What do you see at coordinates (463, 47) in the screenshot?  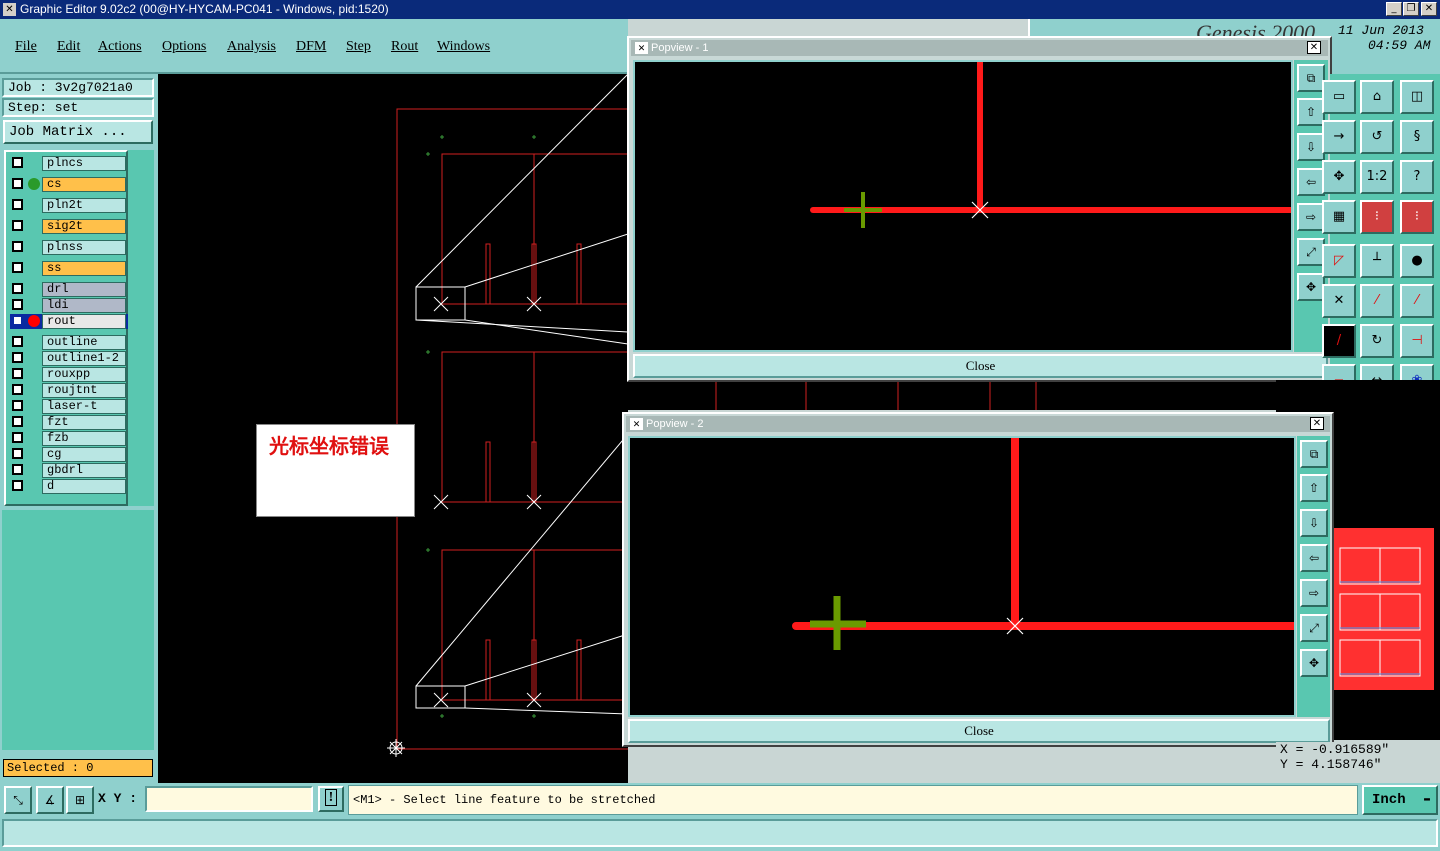 I see `menu-windows: Windows` at bounding box center [463, 47].